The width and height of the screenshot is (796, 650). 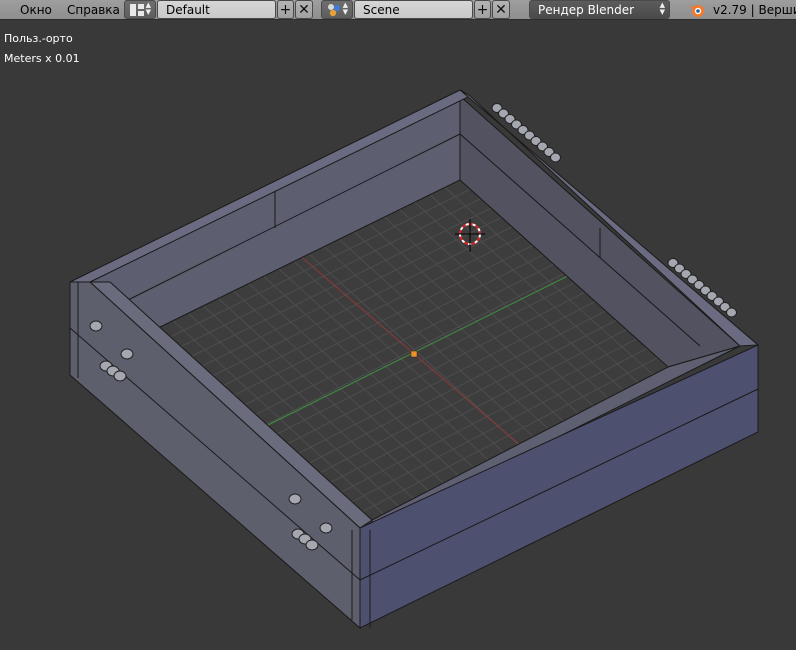 What do you see at coordinates (413, 9) in the screenshot?
I see `scene-name-field: Scene` at bounding box center [413, 9].